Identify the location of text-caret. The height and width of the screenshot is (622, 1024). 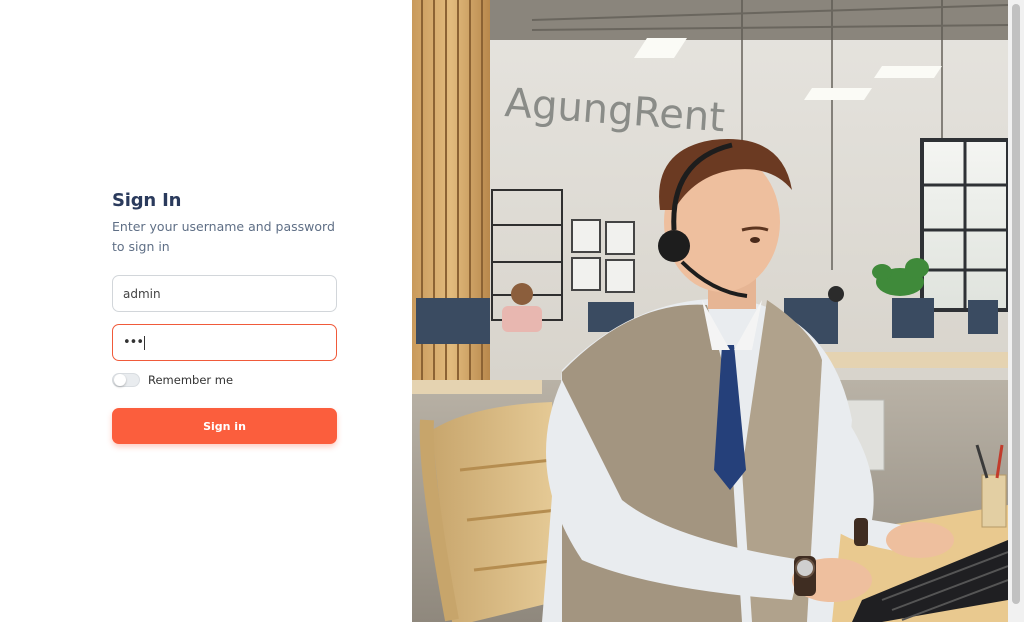
(145, 342).